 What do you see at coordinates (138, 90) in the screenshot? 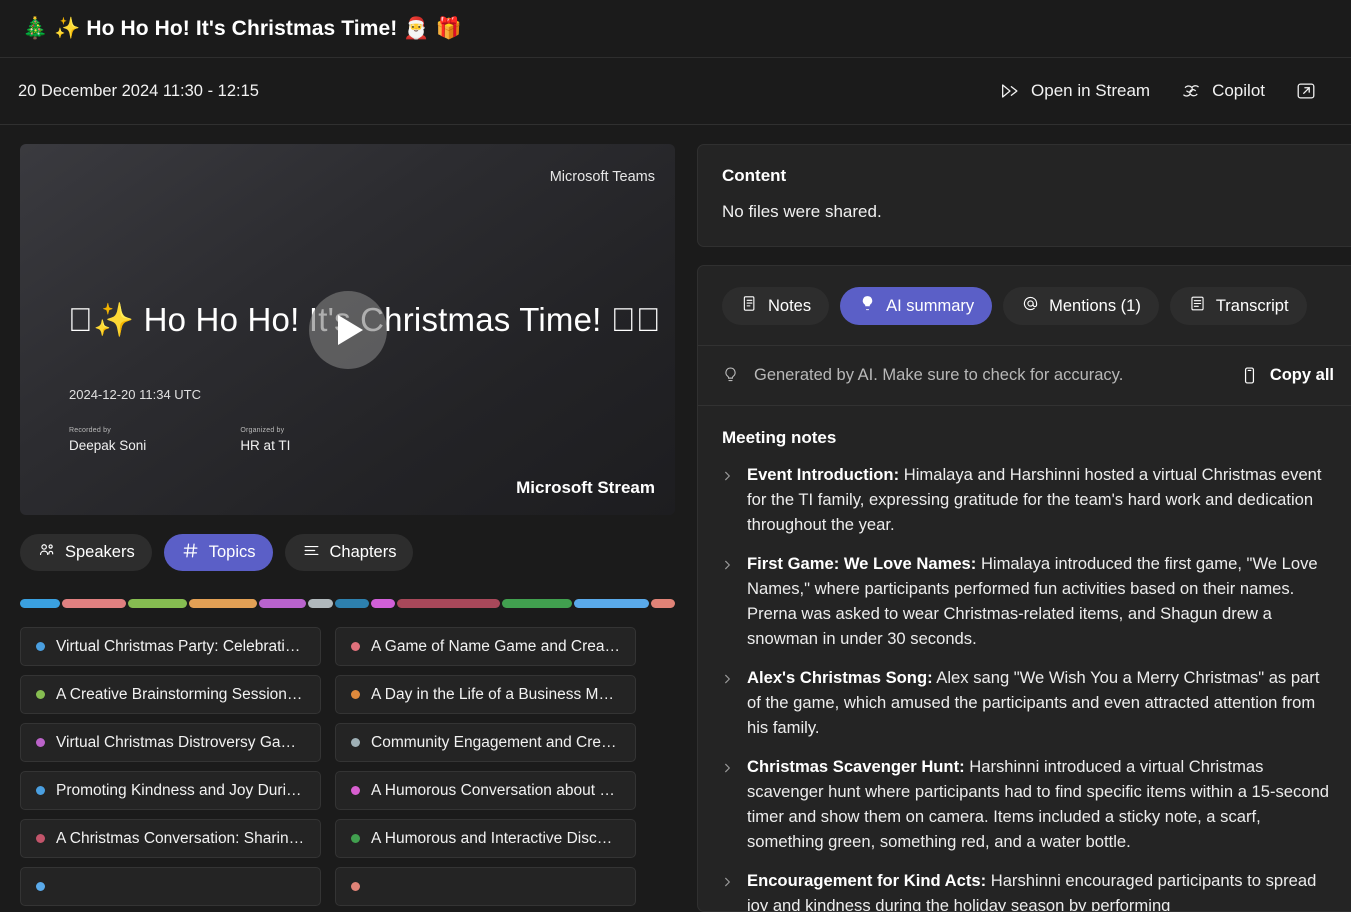
I see `meeting-datetime: 20 December 2024 11:30 - 12:15` at bounding box center [138, 90].